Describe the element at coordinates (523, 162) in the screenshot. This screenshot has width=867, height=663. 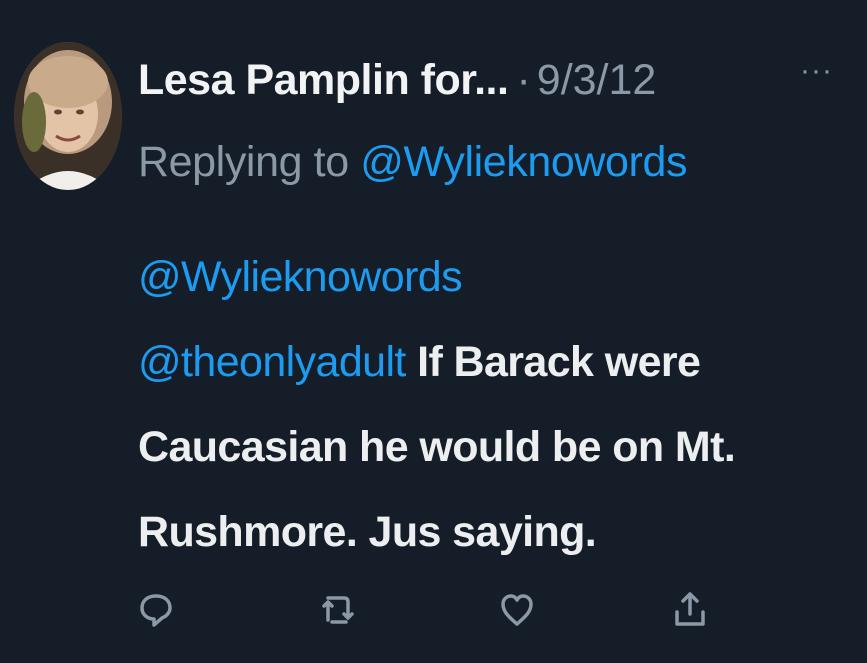
I see `replying-to-mention: @Wylieknowords` at that location.